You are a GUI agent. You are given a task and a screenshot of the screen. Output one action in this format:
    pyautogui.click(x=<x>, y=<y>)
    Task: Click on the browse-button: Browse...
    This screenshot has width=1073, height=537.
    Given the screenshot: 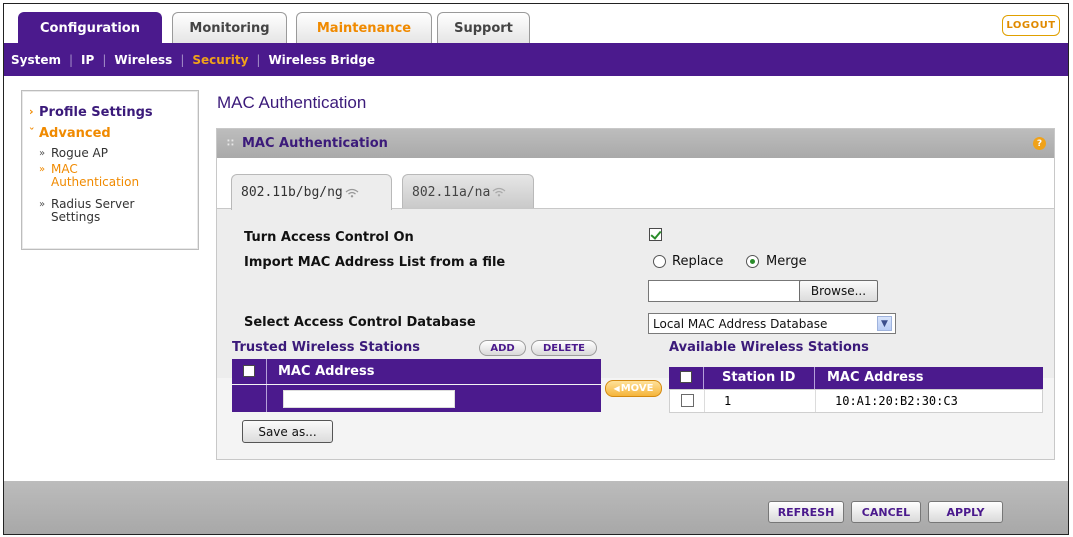 What is the action you would take?
    pyautogui.click(x=838, y=291)
    